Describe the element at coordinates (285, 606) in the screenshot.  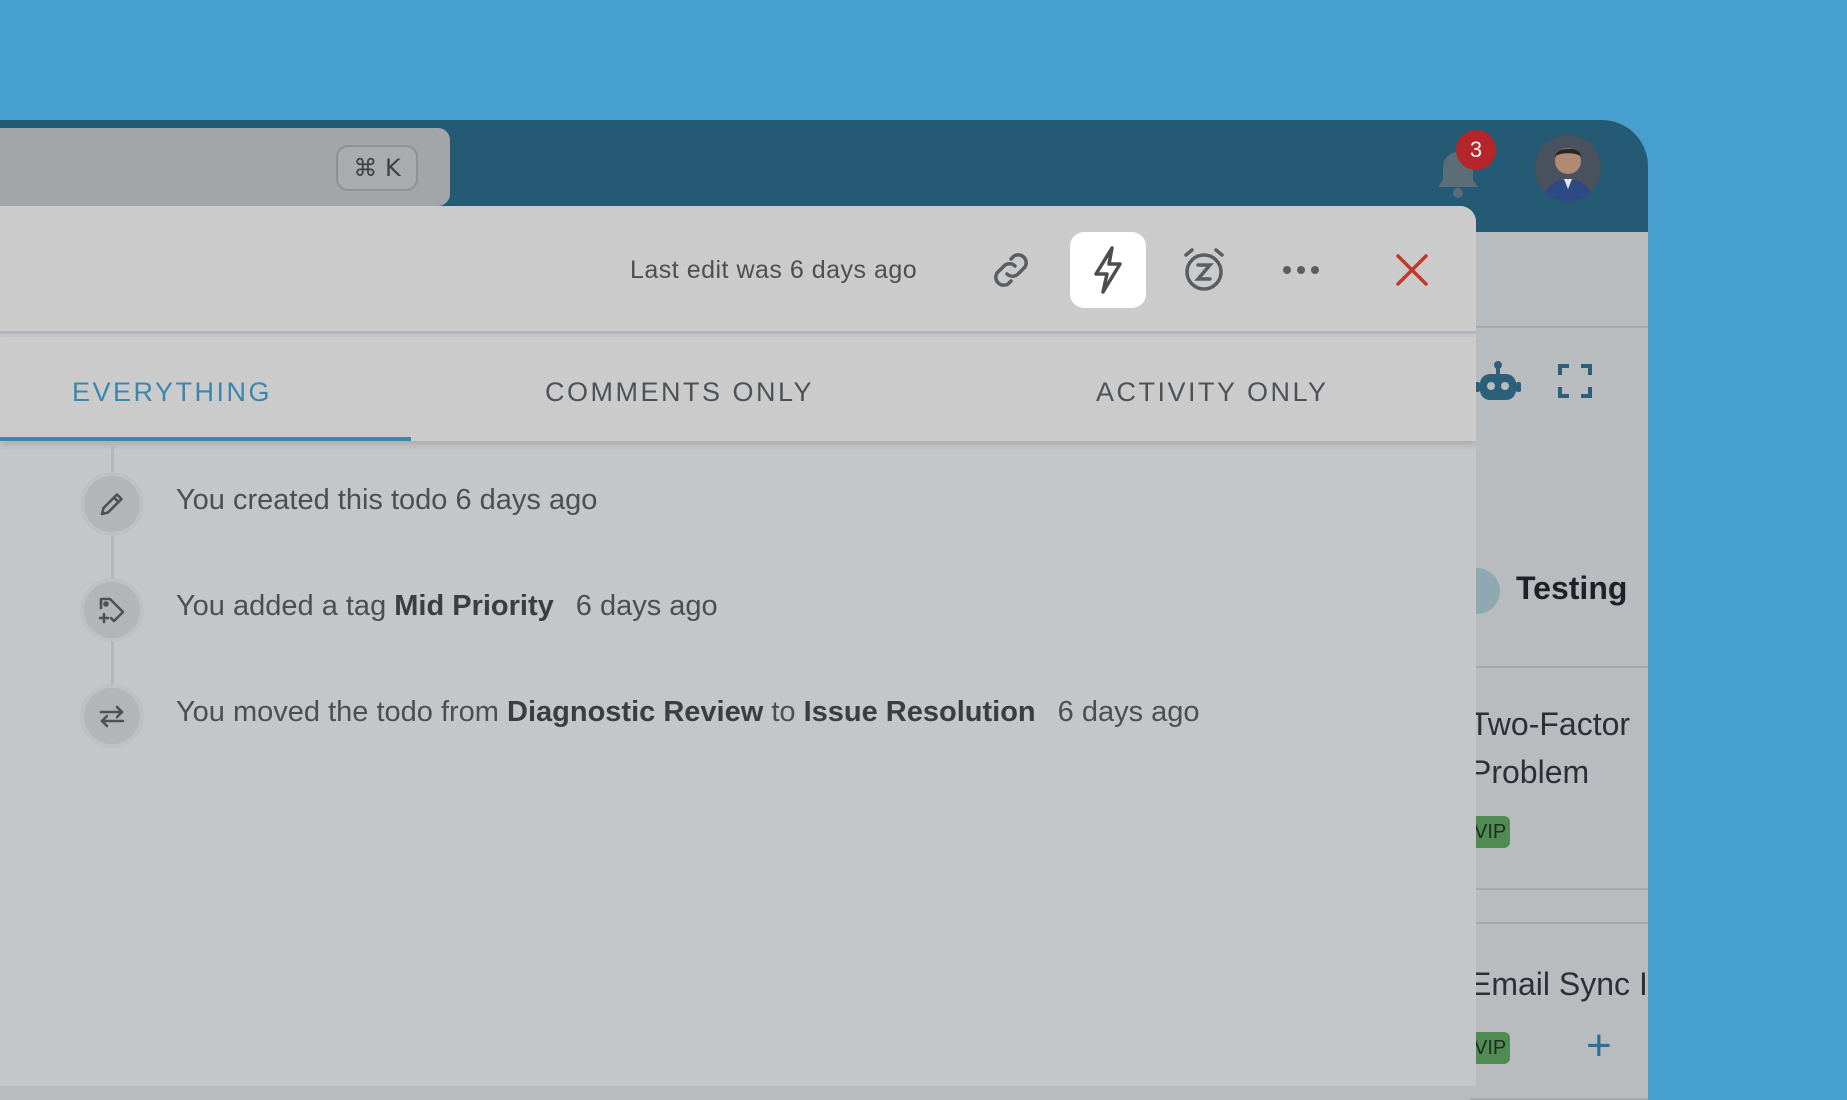
I see `event-prefix: You added a tag` at that location.